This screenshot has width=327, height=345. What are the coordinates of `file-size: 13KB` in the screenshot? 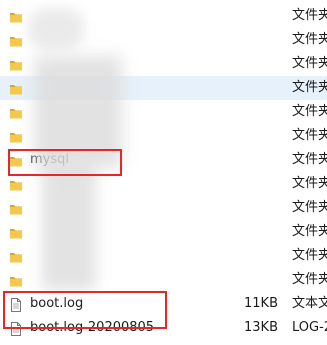 It's located at (261, 327).